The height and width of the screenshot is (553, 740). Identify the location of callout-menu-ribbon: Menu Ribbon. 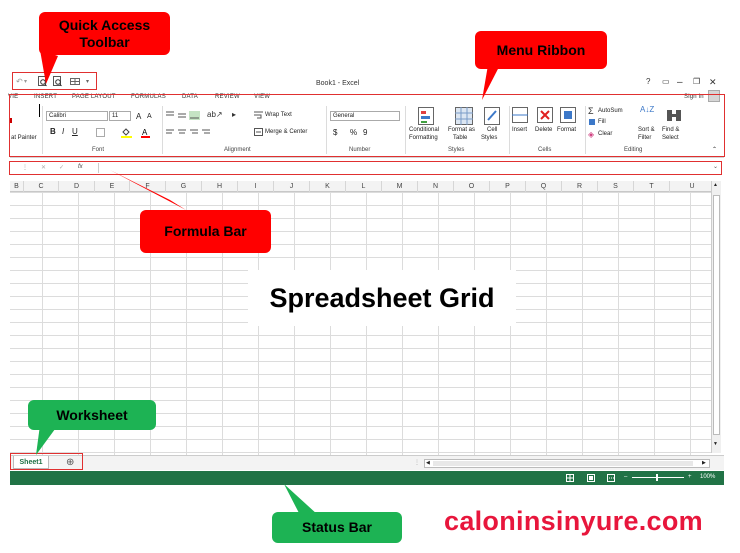
(541, 50).